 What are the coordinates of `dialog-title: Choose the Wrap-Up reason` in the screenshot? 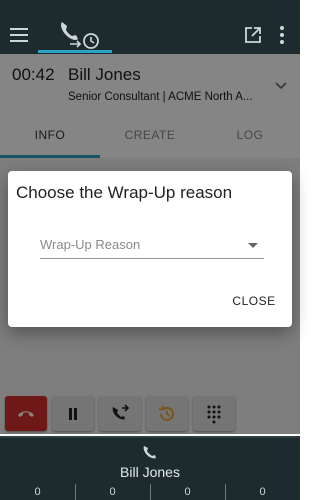 It's located at (124, 192).